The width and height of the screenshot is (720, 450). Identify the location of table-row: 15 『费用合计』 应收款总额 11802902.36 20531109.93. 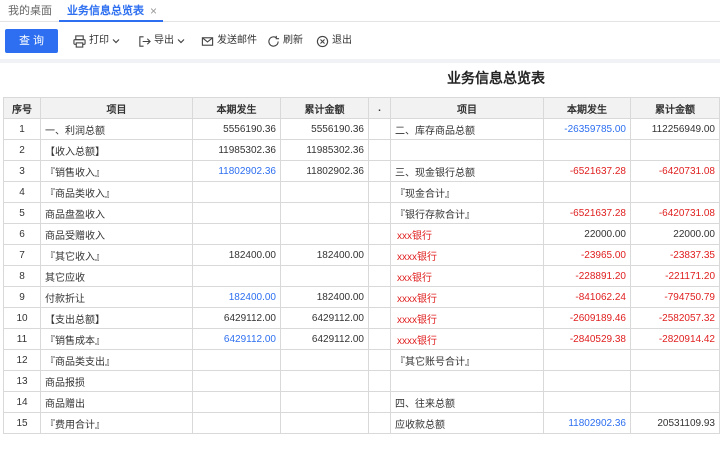
(361, 423).